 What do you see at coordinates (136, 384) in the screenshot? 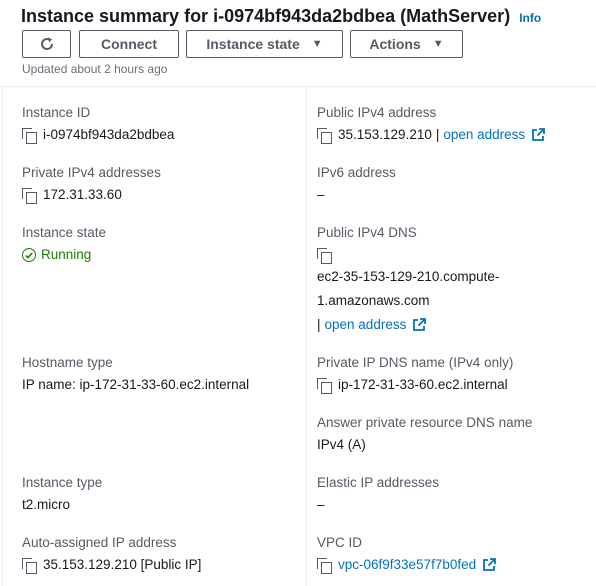
I see `hostname-type-value: IP name: ip-172-31-33-60.ec2.internal` at bounding box center [136, 384].